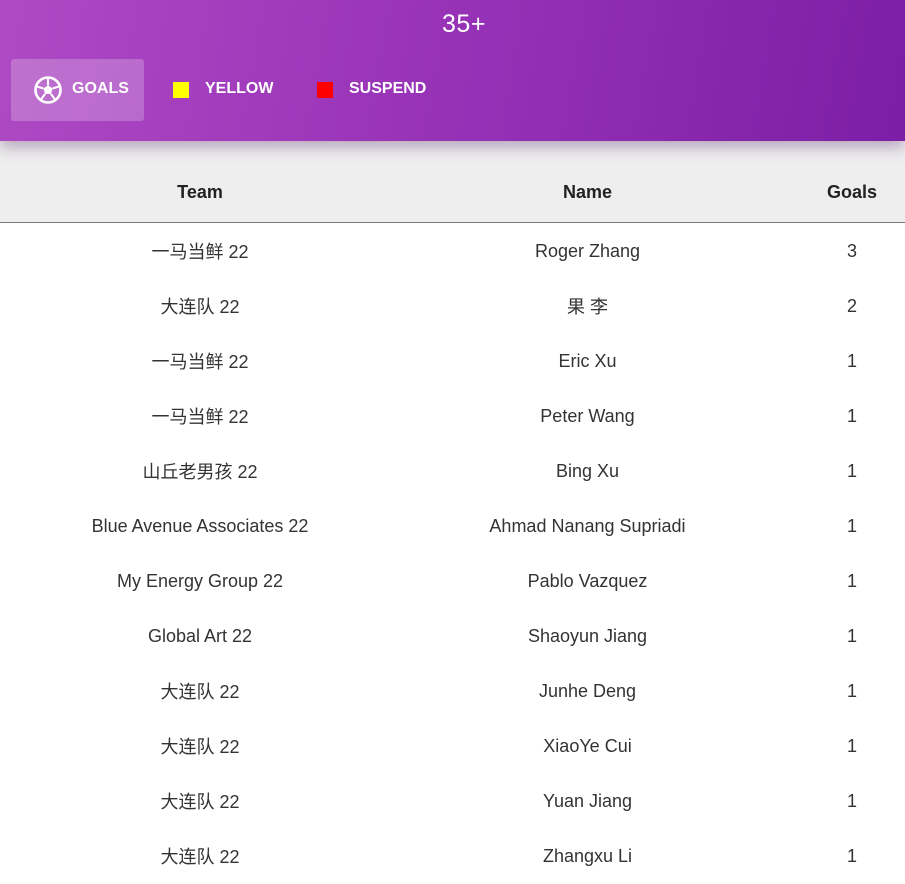 Image resolution: width=905 pixels, height=884 pixels. Describe the element at coordinates (587, 181) in the screenshot. I see `column-header-name: Name` at that location.